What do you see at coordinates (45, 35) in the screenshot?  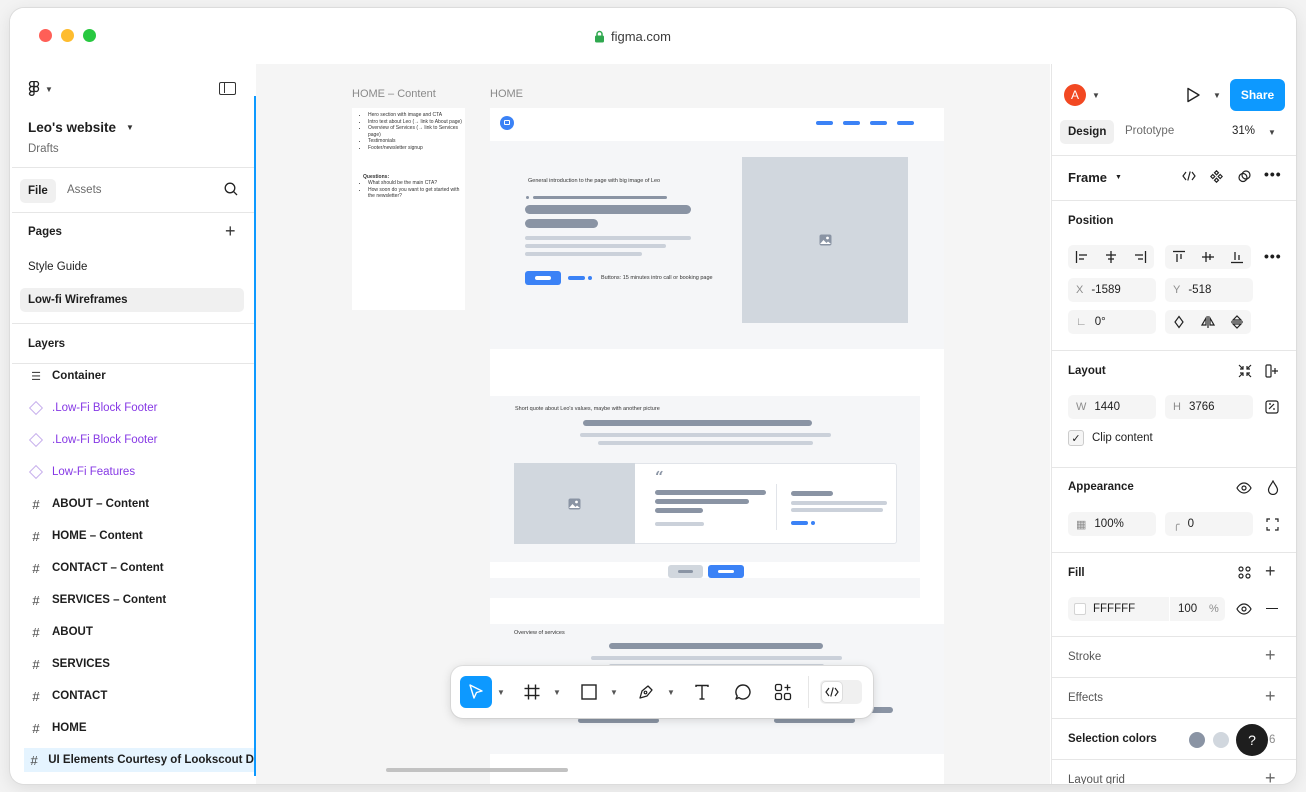 I see `close-window-button` at bounding box center [45, 35].